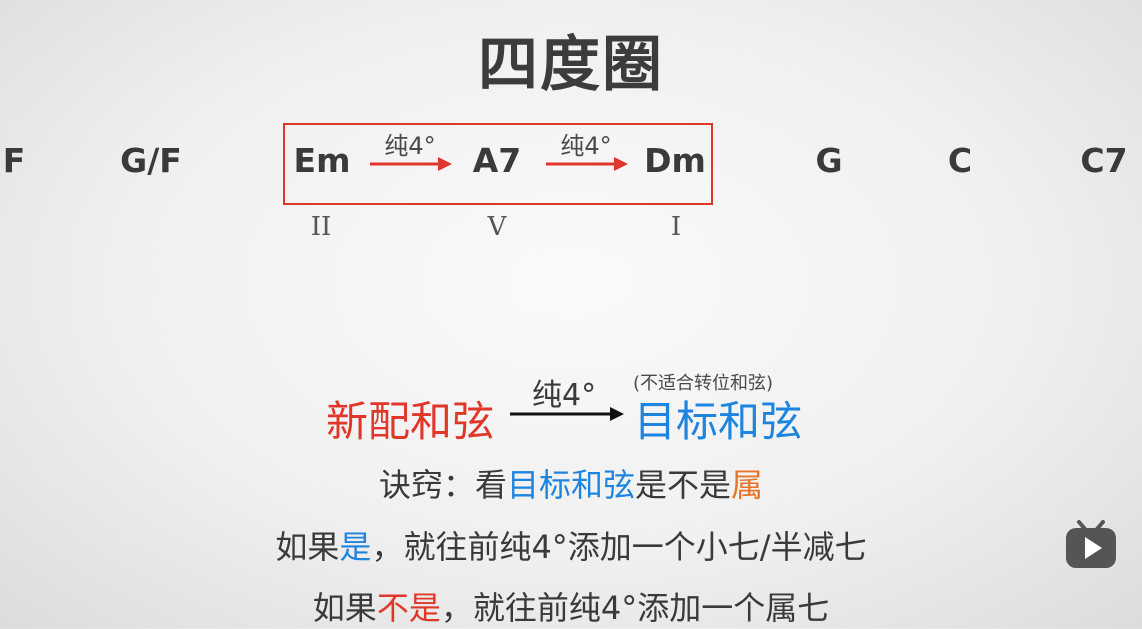  I want to click on tip-target-chord: 目标和弦, so click(570, 485).